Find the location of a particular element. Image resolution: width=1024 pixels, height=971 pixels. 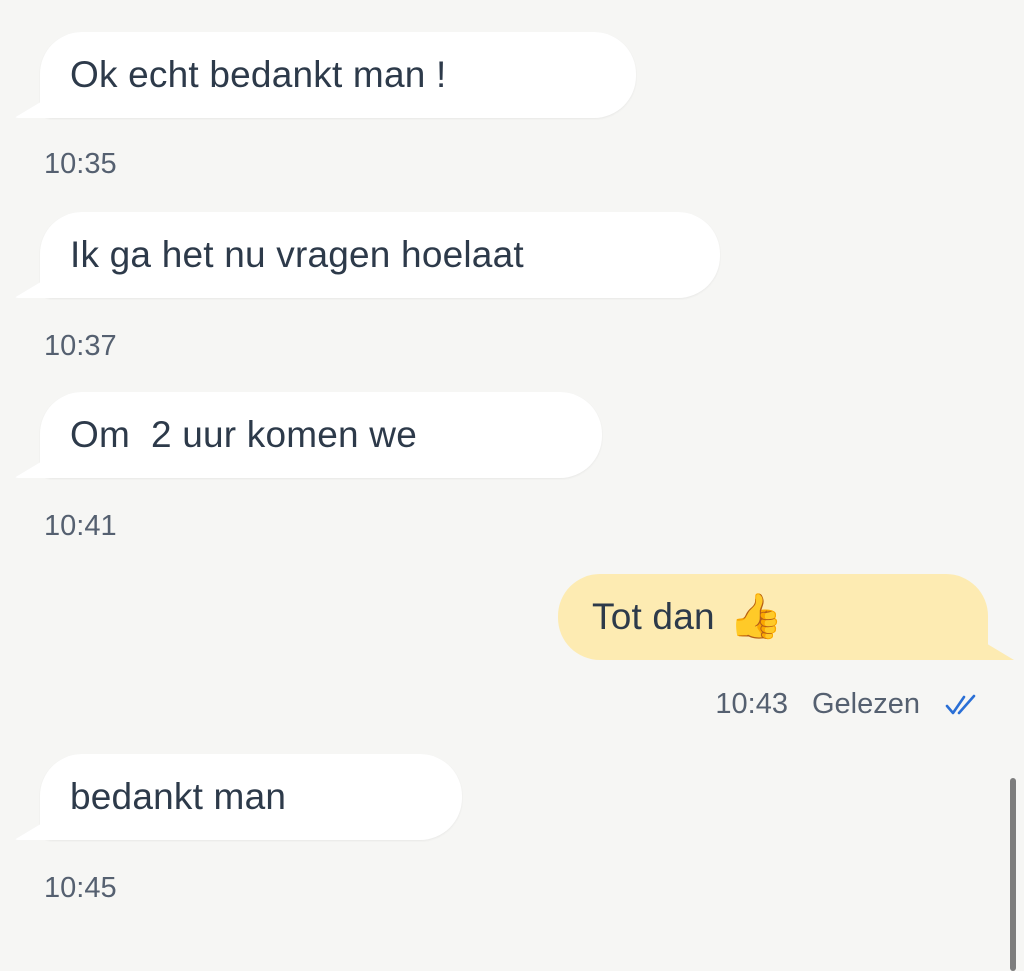

message-timestamp: 10:41 is located at coordinates (80, 526).